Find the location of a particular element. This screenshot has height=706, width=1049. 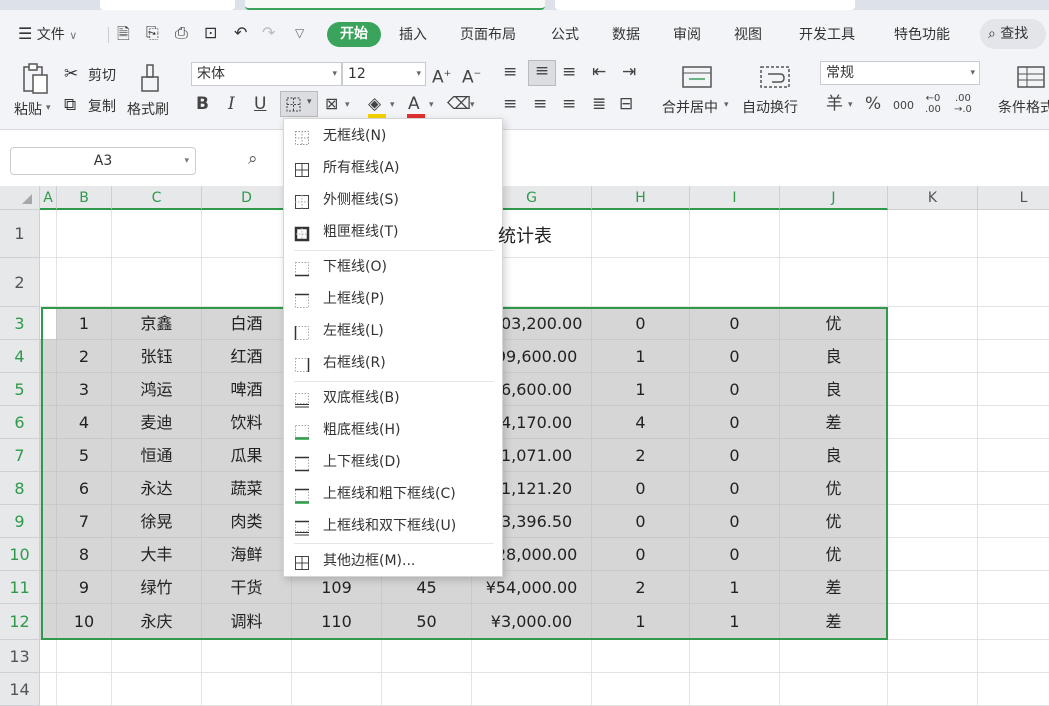

table-cell-j: 优 is located at coordinates (834, 488).